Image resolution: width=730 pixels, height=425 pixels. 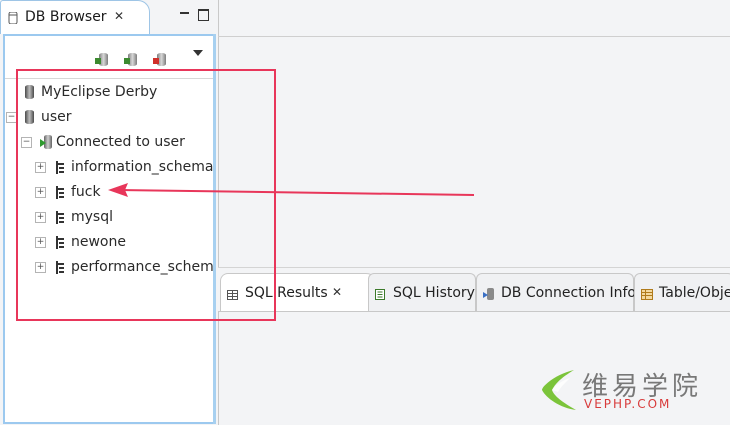 I want to click on tree-node-myeclipse-derby: MyEclipse Derby, so click(x=109, y=93).